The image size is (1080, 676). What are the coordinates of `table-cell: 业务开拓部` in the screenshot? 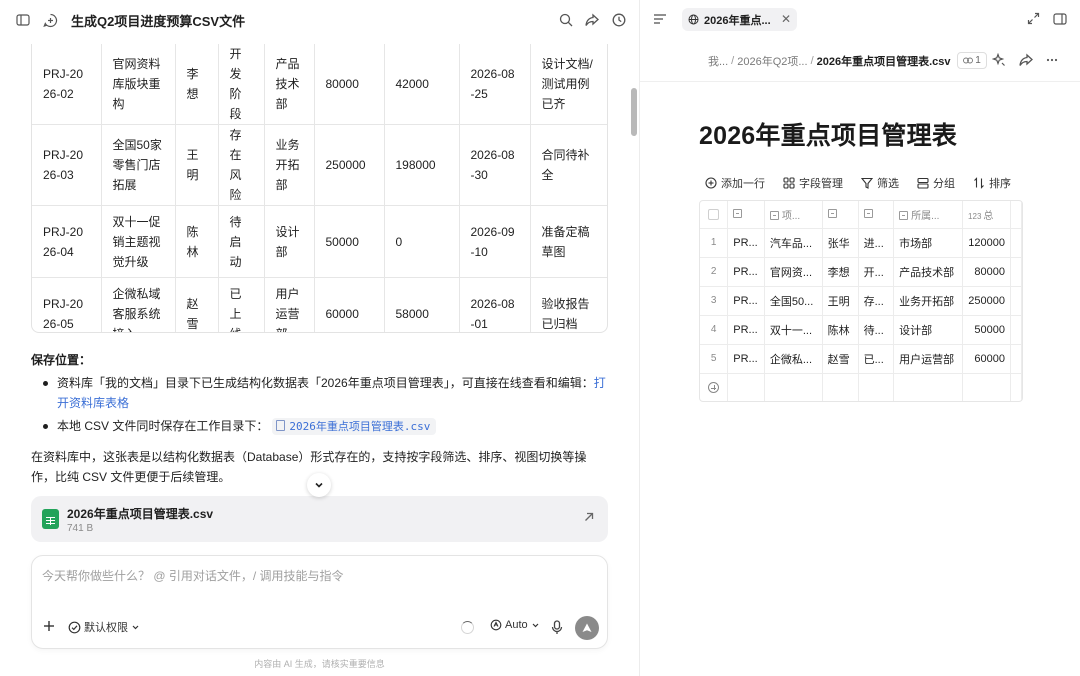 It's located at (289, 165).